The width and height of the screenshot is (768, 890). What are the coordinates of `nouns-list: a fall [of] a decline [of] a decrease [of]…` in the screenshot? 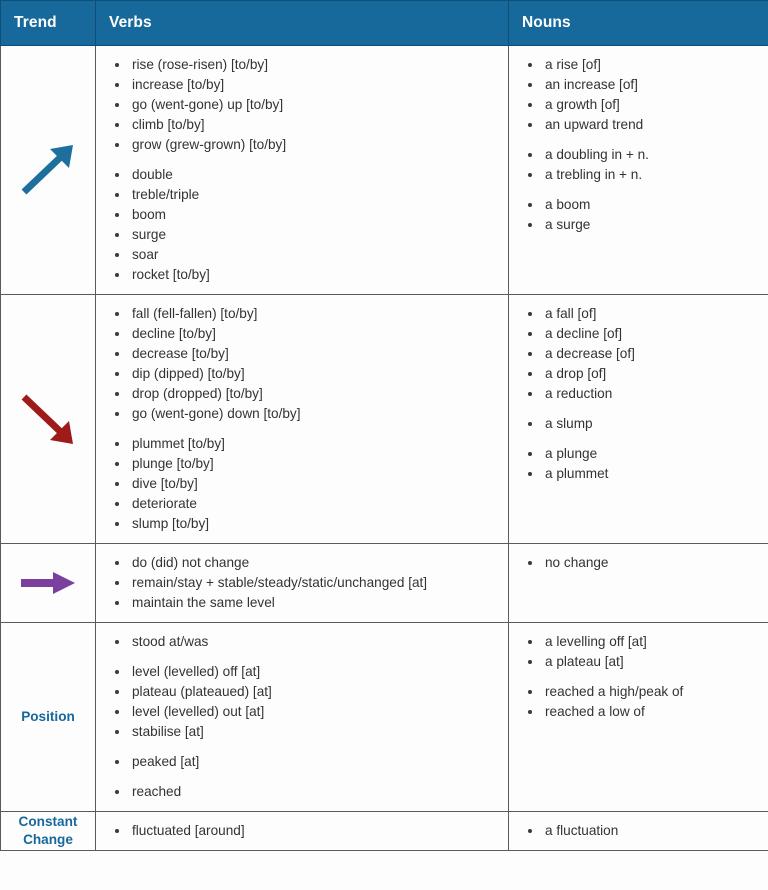 It's located at (635, 394).